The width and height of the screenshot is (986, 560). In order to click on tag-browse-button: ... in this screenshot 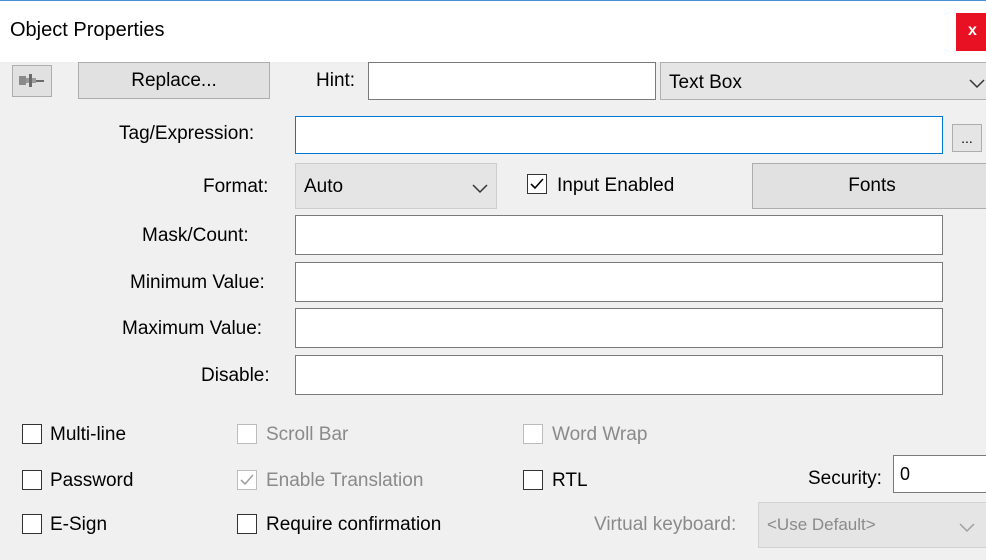, I will do `click(967, 138)`.